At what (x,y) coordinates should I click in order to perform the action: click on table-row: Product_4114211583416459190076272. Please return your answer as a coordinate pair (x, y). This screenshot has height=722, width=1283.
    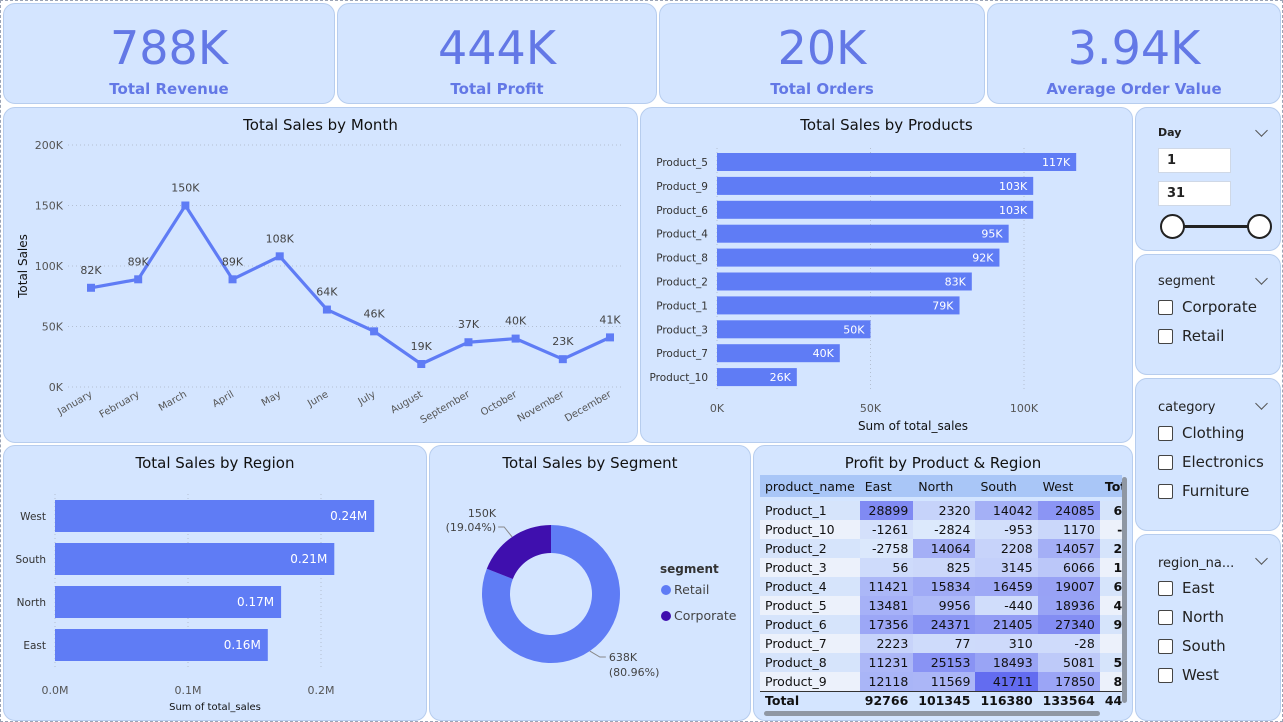
    Looking at the image, I should click on (941, 586).